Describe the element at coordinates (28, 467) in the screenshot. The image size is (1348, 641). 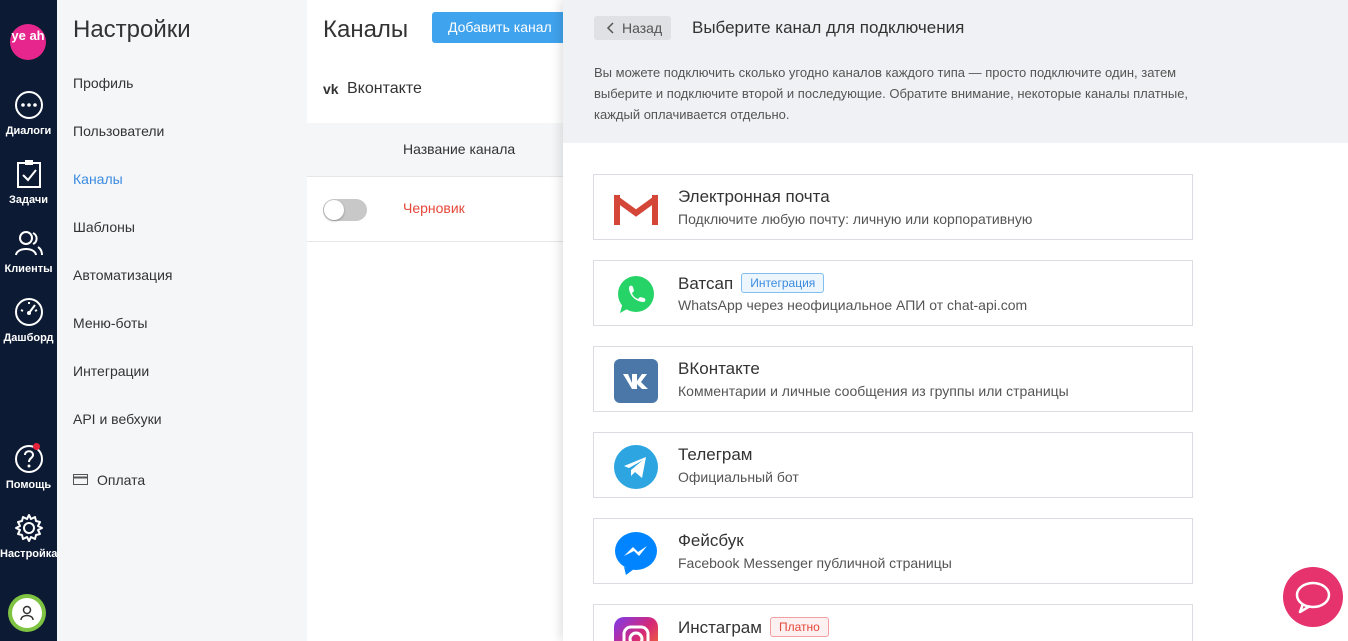
I see `nav-item-help: Помощь` at that location.